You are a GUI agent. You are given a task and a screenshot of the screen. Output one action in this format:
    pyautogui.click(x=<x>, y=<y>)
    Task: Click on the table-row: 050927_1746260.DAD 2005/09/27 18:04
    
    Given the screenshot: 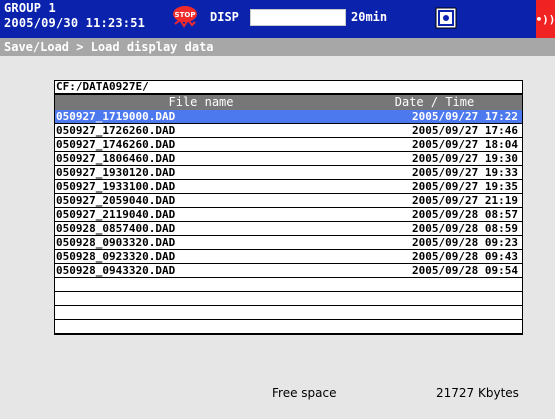 What is the action you would take?
    pyautogui.click(x=288, y=145)
    